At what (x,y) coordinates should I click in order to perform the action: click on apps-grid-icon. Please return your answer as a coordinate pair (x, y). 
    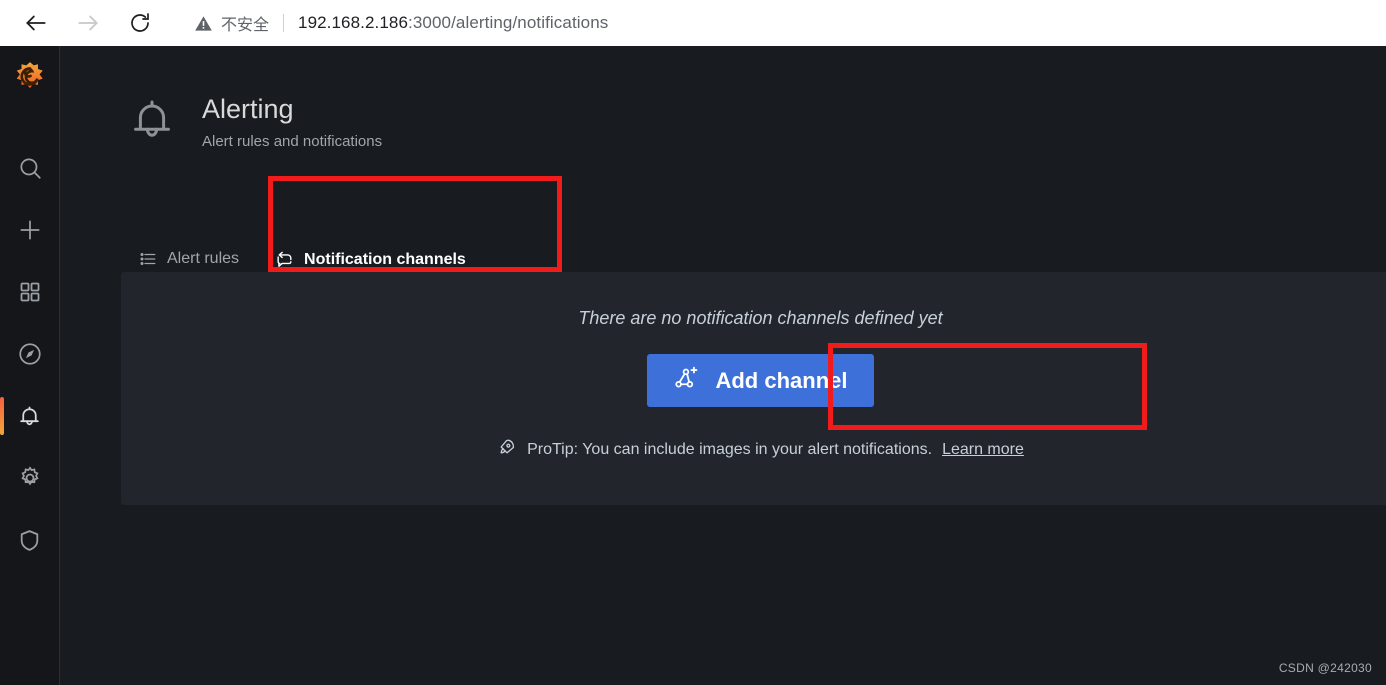
    Looking at the image, I should click on (29, 292).